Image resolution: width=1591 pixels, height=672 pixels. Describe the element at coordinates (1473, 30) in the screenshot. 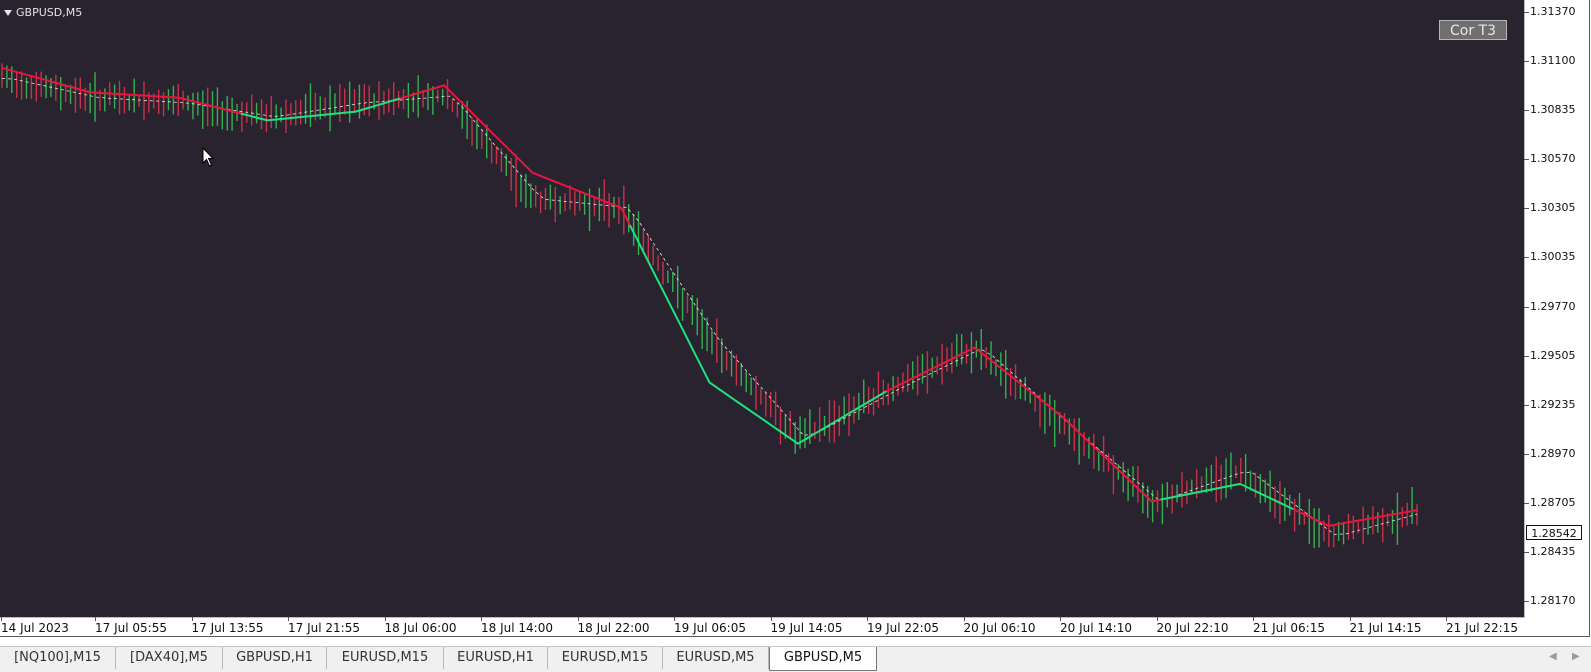

I see `cor-t3-button: Cor T3` at that location.